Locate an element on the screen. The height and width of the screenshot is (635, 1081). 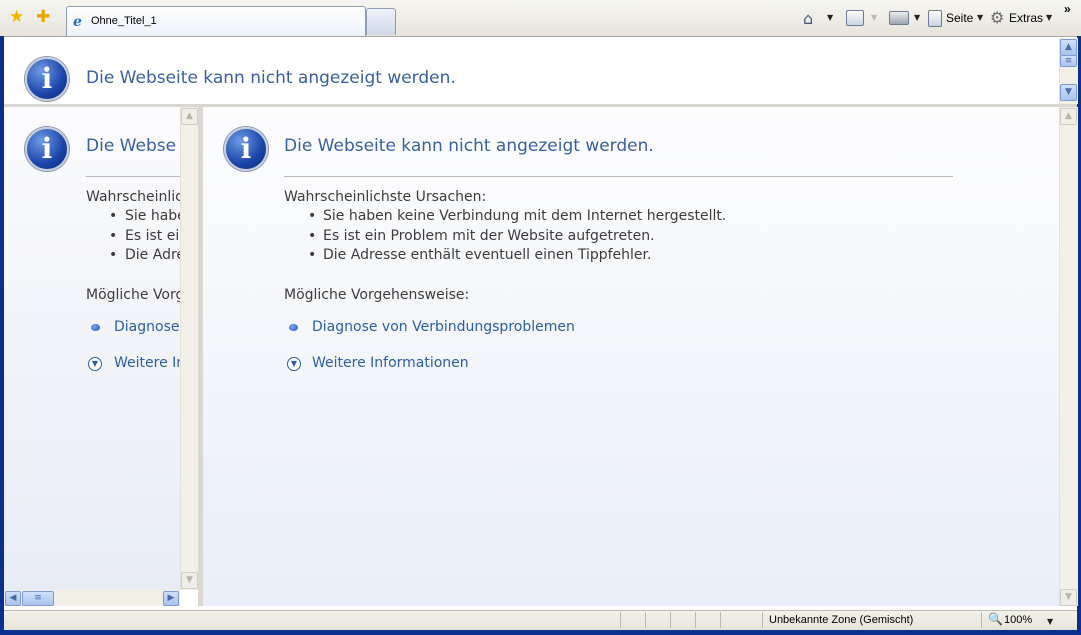
tab-label: Ohne_Titel_1 is located at coordinates (124, 21).